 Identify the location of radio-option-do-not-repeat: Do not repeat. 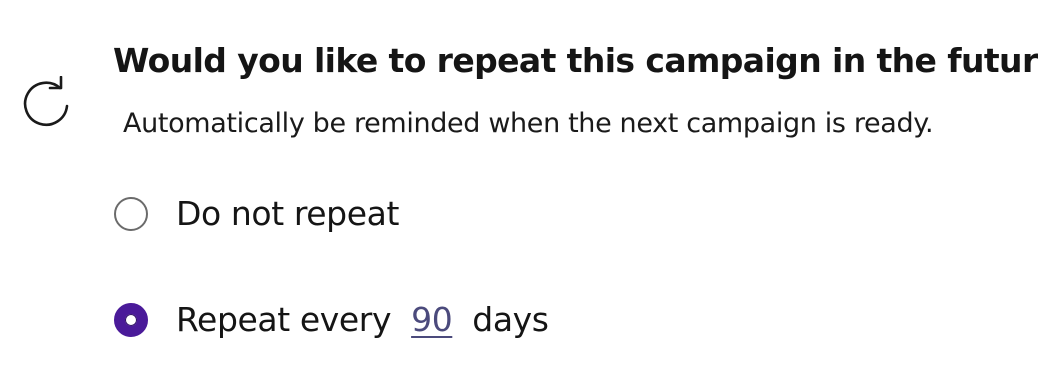
(256, 214).